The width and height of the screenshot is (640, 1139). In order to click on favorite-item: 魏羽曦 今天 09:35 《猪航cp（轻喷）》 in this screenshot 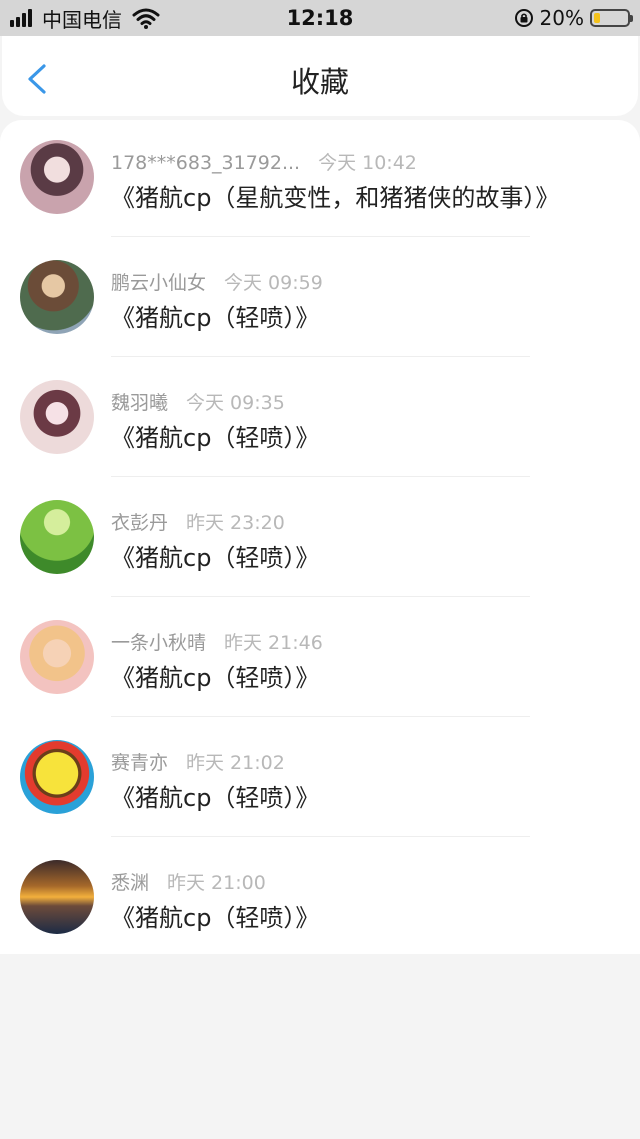, I will do `click(320, 420)`.